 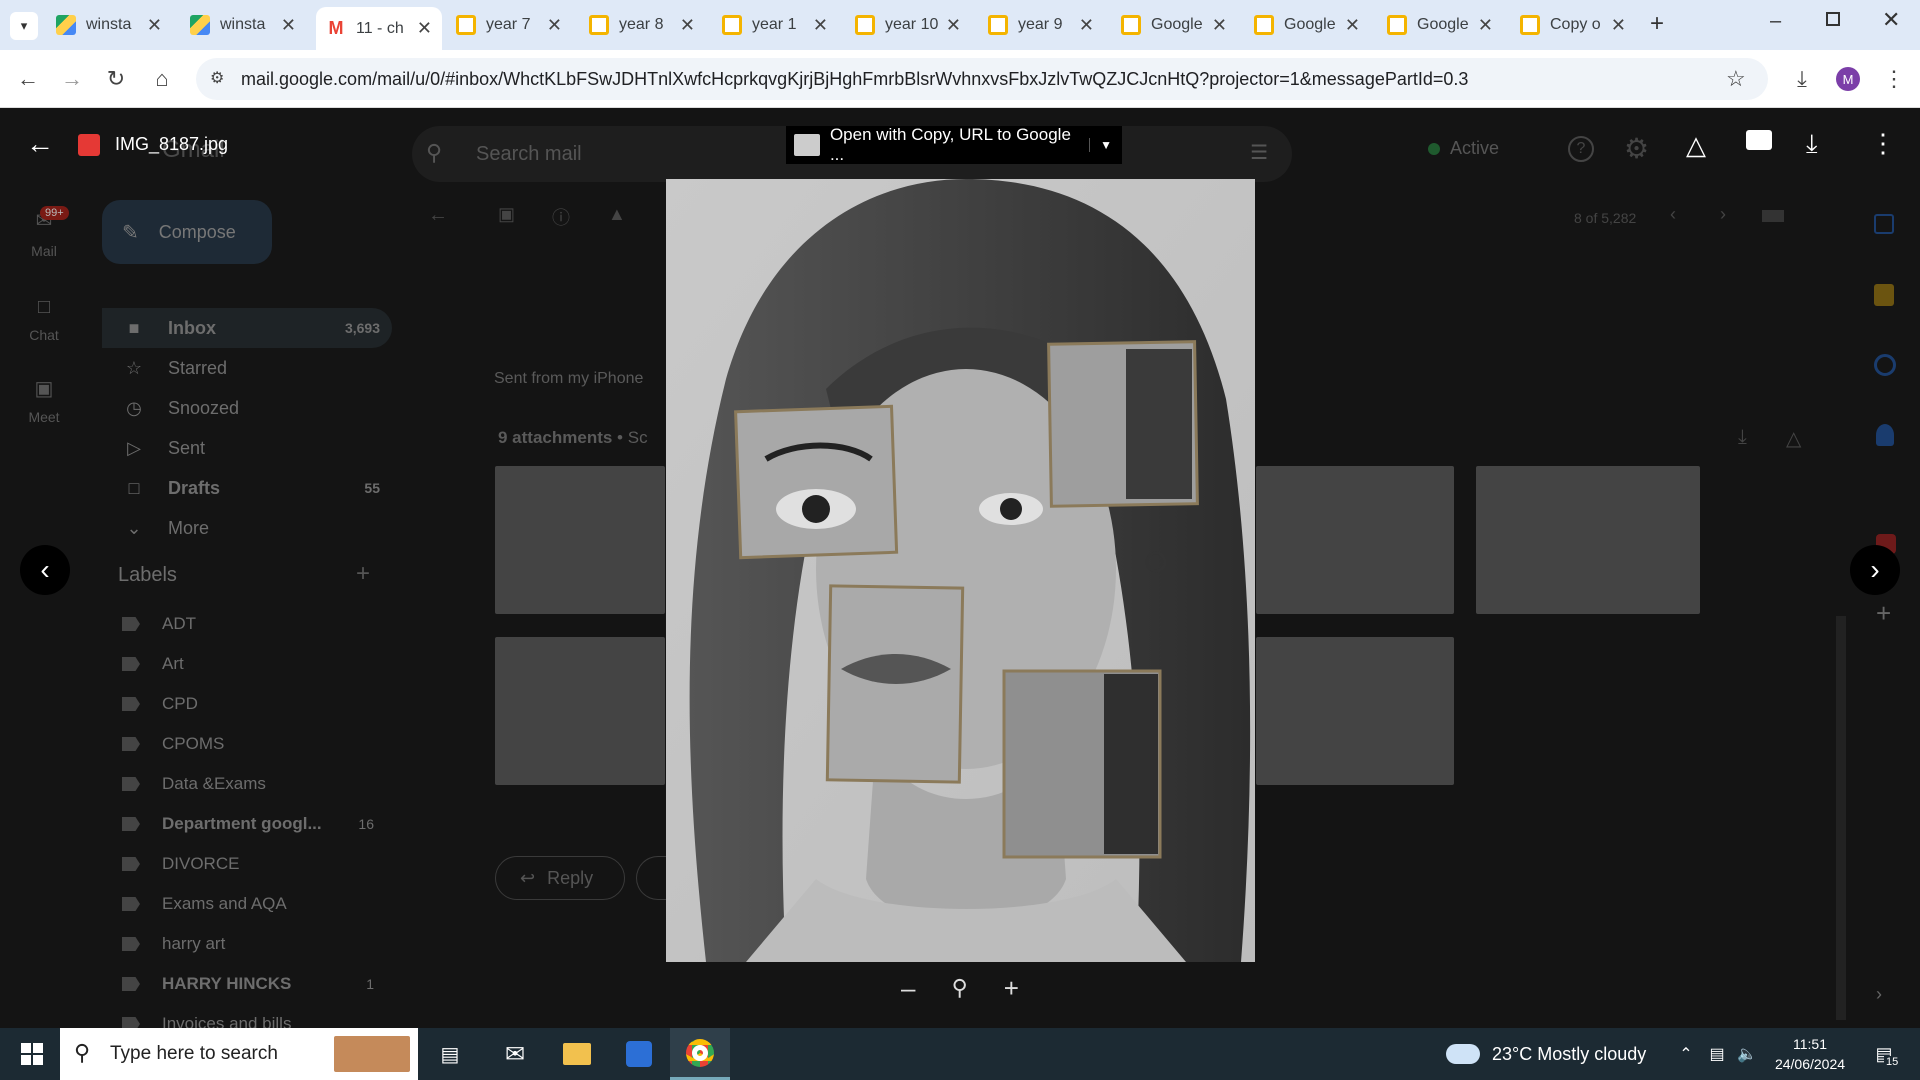 I want to click on forward-button: →, so click(x=72, y=79).